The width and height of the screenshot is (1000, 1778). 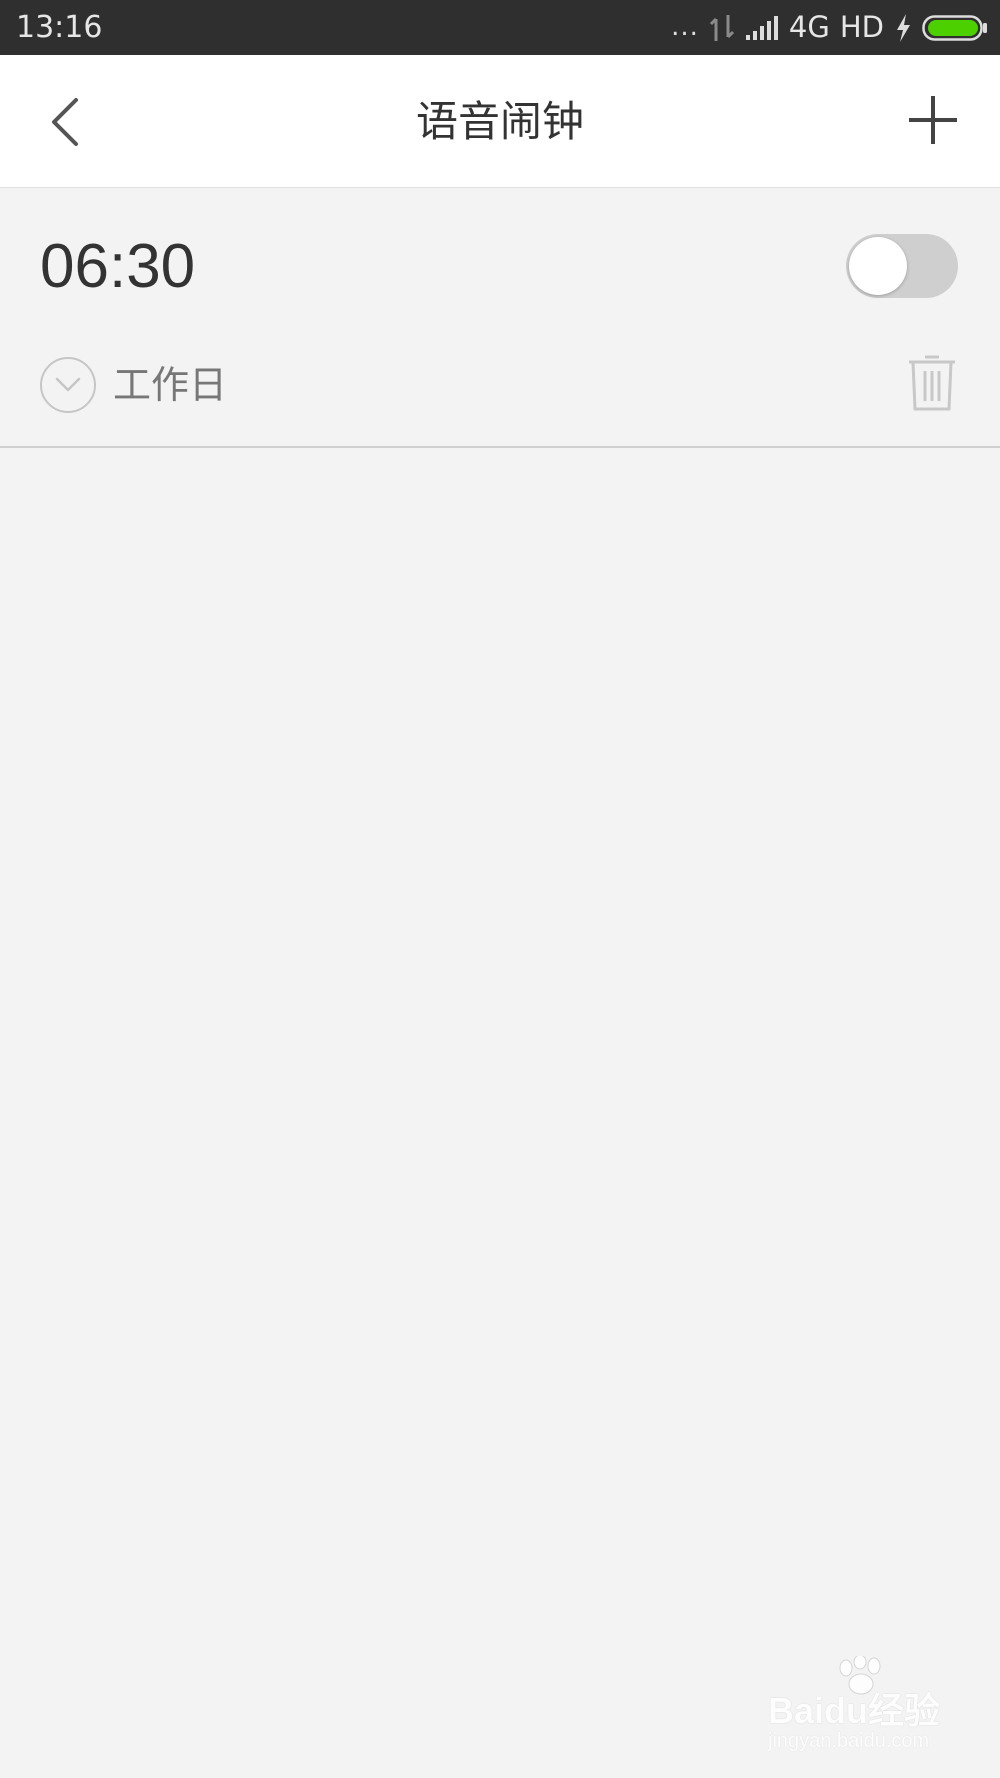 I want to click on status-bar: 13:16 ... 4G HD, so click(x=500, y=27).